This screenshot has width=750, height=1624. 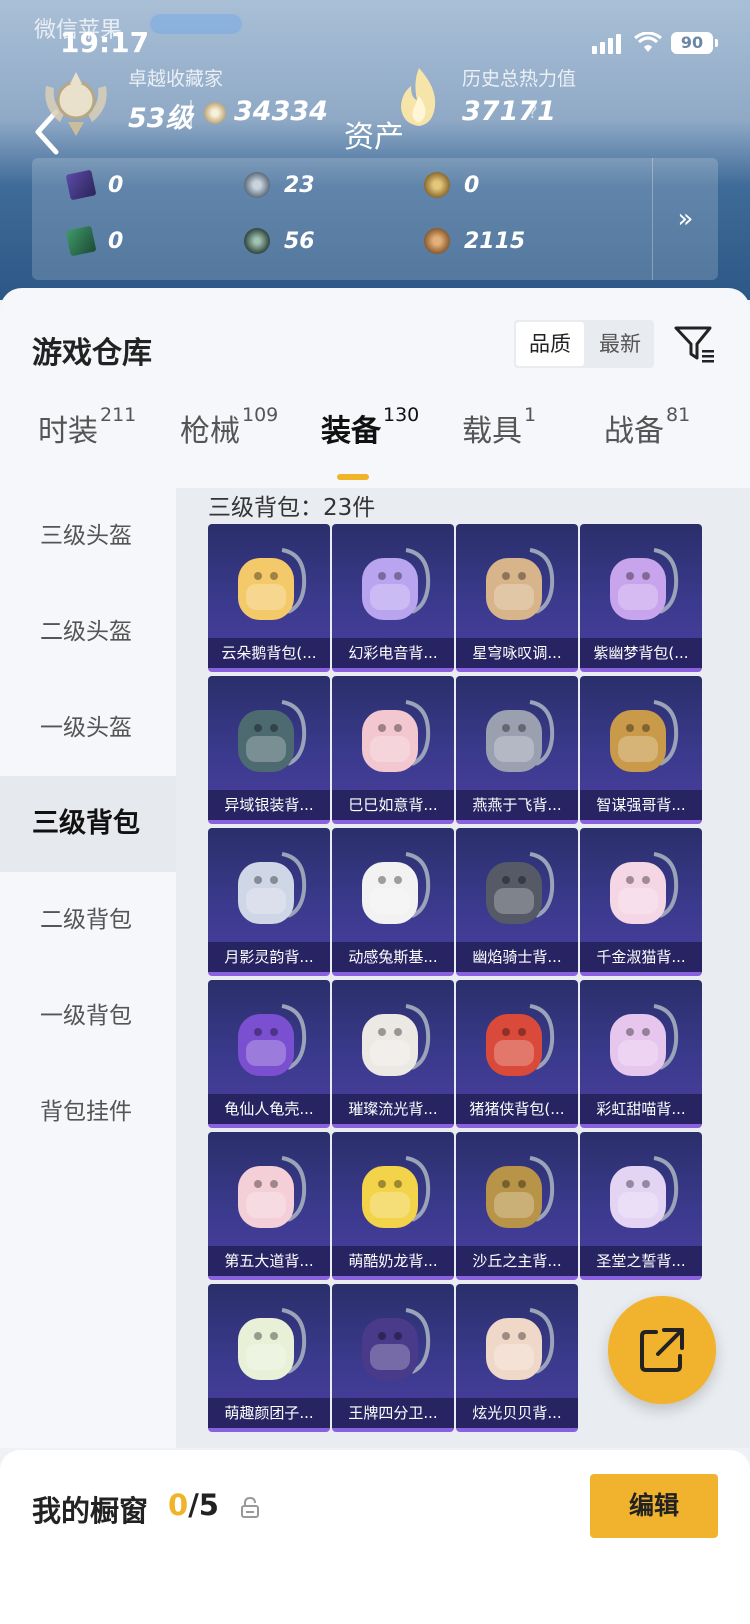 What do you see at coordinates (191, 114) in the screenshot?
I see `divider` at bounding box center [191, 114].